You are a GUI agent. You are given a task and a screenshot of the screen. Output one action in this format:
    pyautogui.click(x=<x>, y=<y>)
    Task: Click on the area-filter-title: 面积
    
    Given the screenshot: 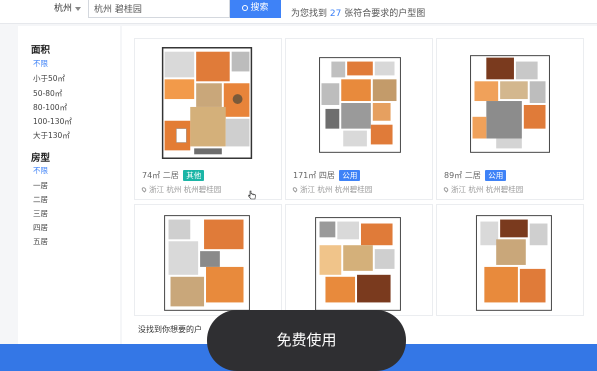 What is the action you would take?
    pyautogui.click(x=41, y=50)
    